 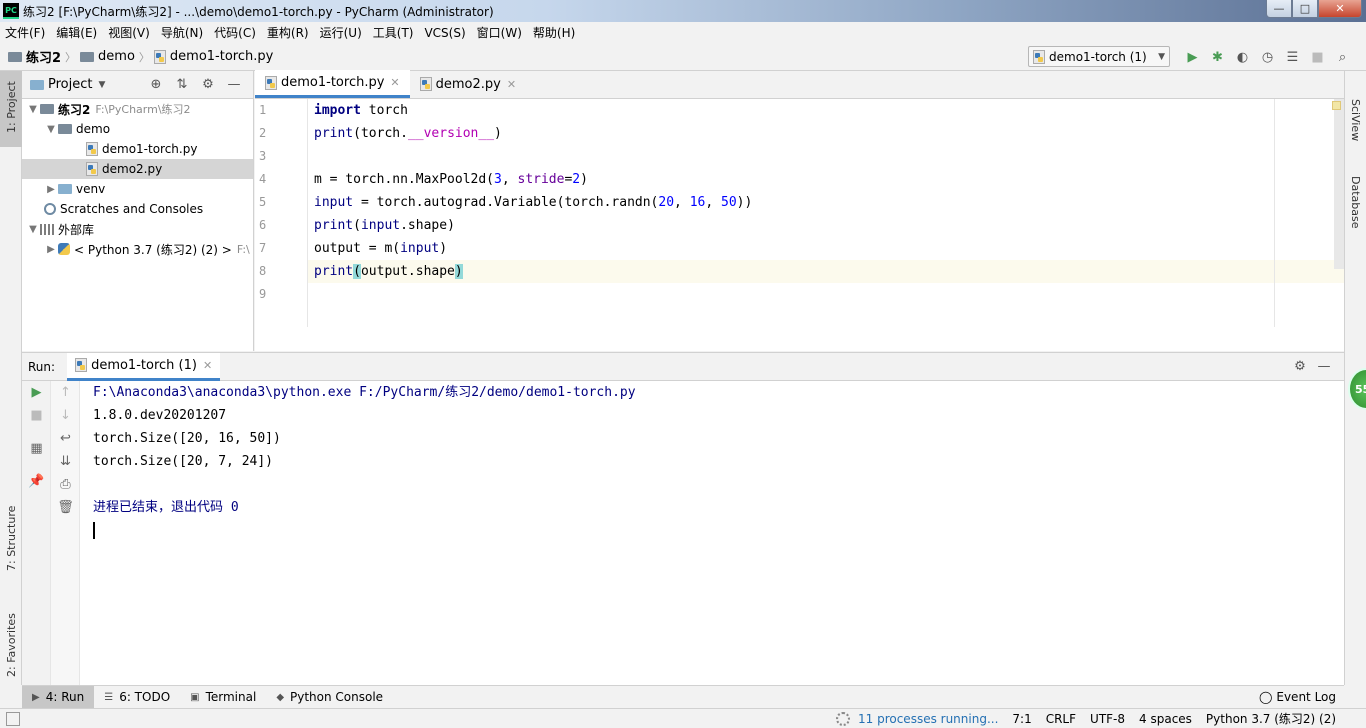 What do you see at coordinates (1271, 718) in the screenshot?
I see `python-interpreter: Python 3.7 (练习2) (2)` at bounding box center [1271, 718].